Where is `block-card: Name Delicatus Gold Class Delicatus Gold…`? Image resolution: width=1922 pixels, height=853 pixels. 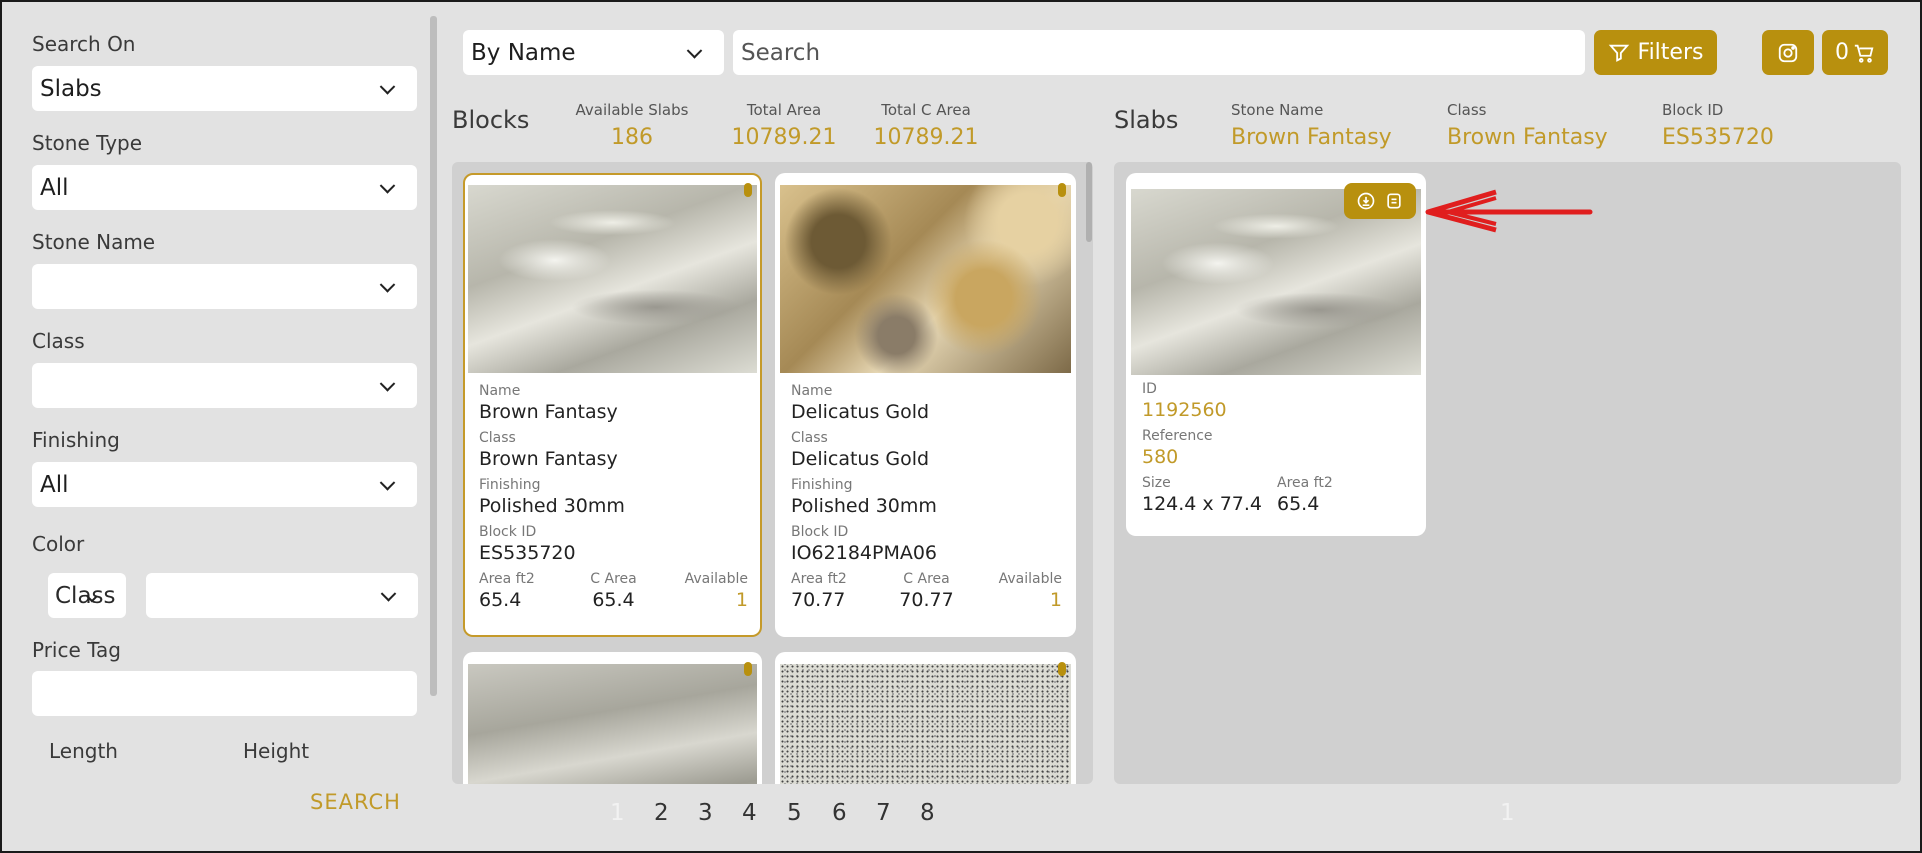
block-card: Name Delicatus Gold Class Delicatus Gold… is located at coordinates (925, 405).